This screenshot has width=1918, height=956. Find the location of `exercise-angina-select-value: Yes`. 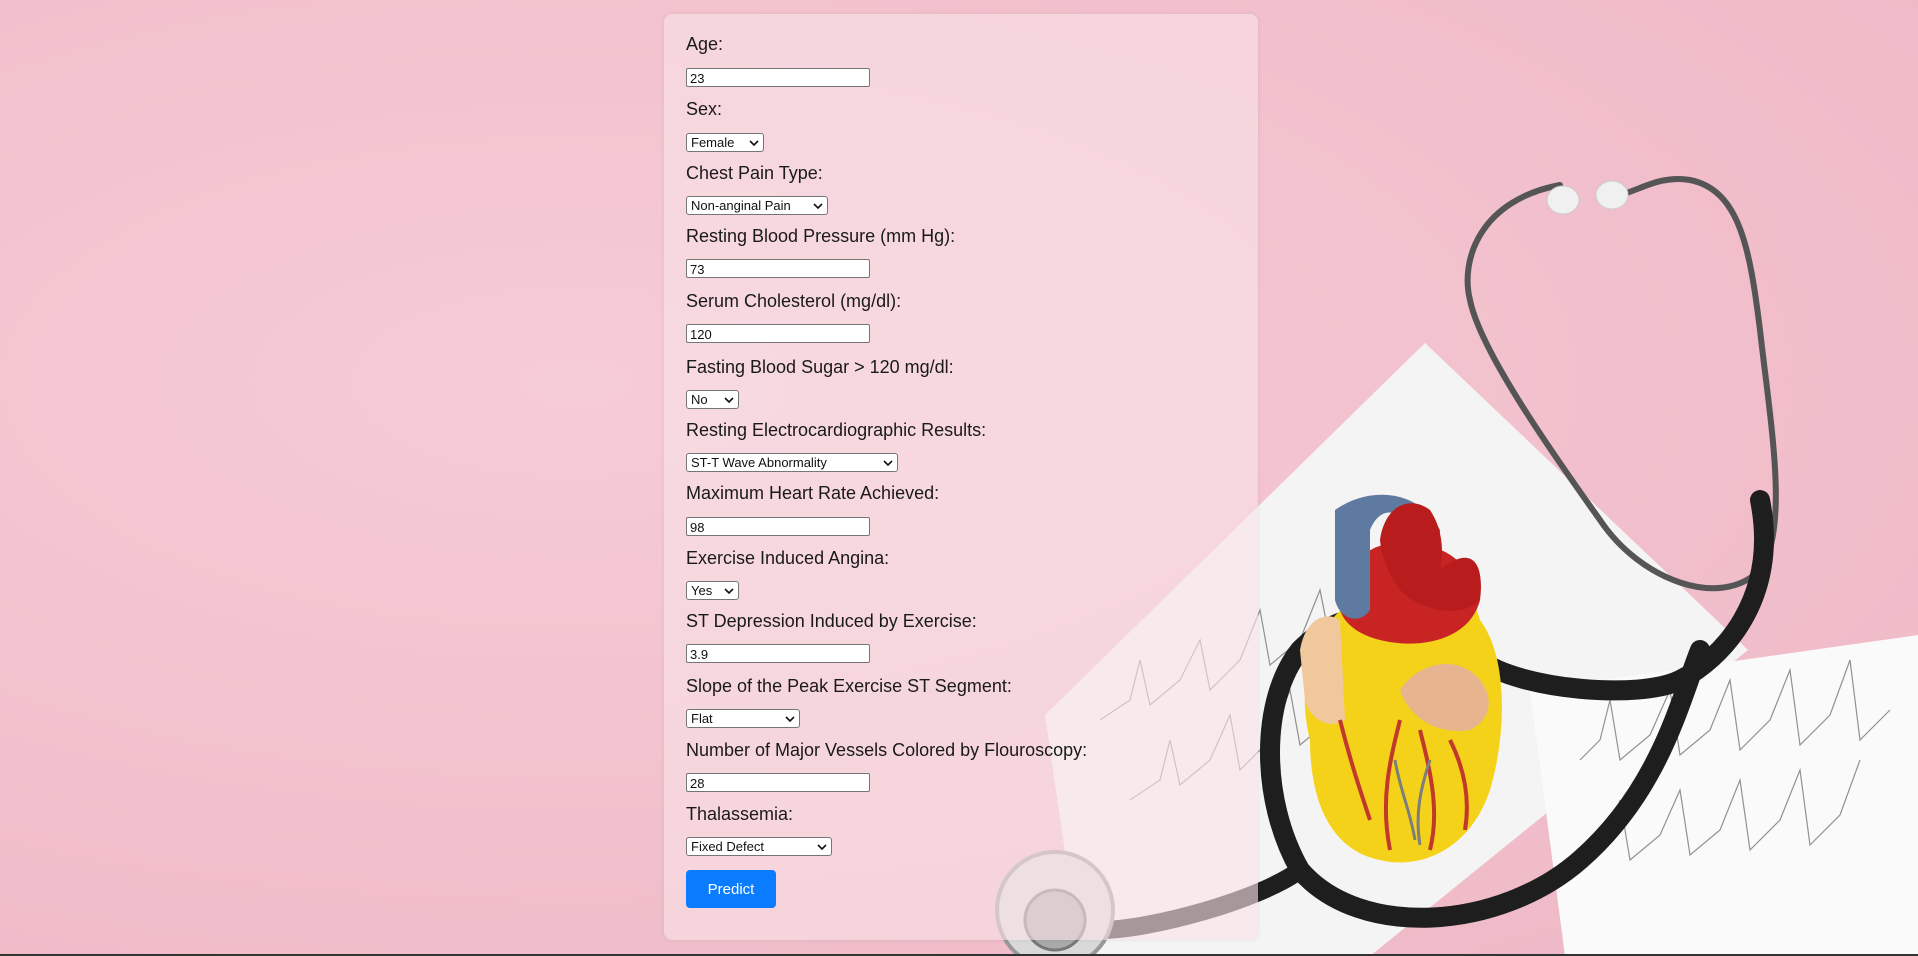

exercise-angina-select-value: Yes is located at coordinates (702, 590).